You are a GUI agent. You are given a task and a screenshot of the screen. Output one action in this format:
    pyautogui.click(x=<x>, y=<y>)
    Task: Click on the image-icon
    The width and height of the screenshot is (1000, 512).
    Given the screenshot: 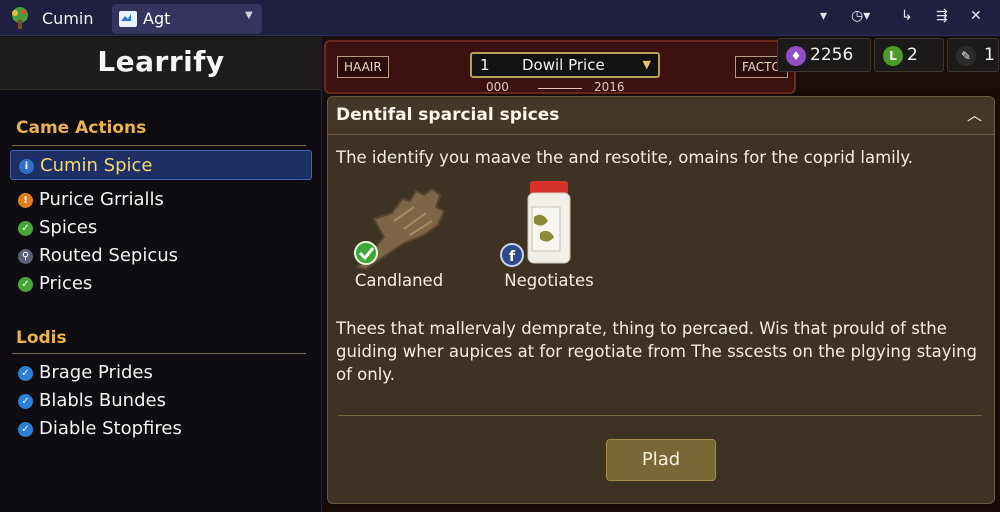 What is the action you would take?
    pyautogui.click(x=128, y=19)
    